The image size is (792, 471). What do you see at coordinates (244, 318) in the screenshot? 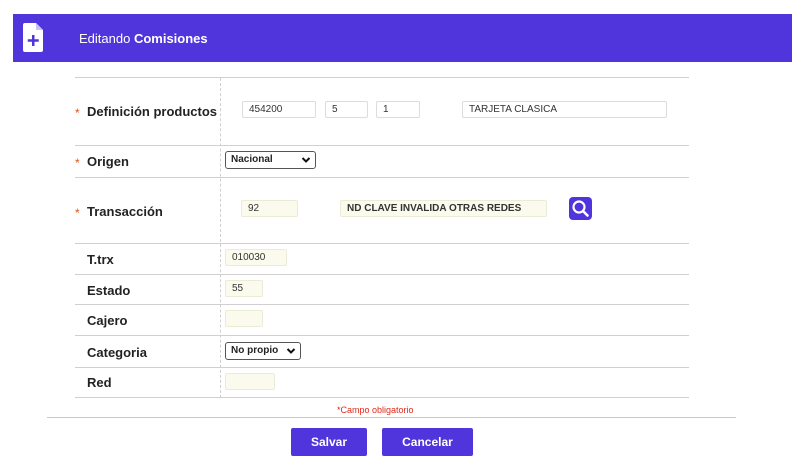
I see `cajero-input` at bounding box center [244, 318].